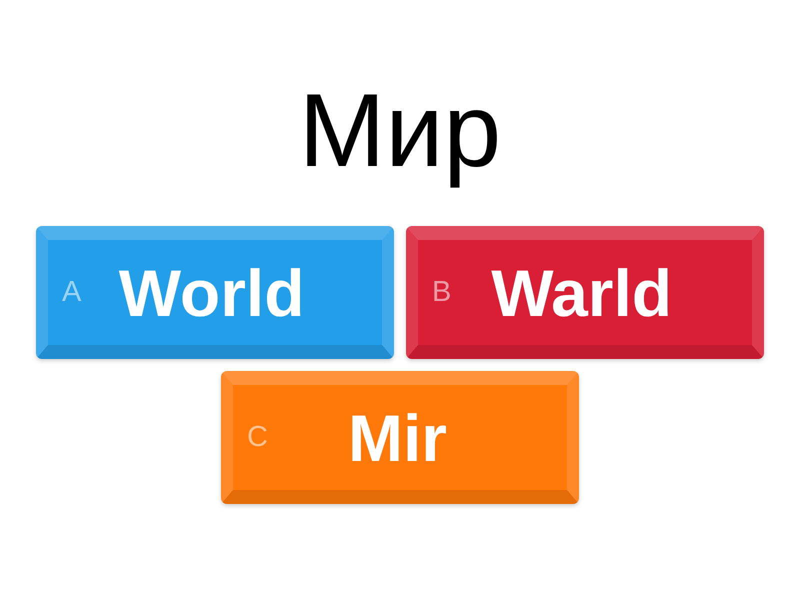  I want to click on question-text: Мир, so click(400, 131).